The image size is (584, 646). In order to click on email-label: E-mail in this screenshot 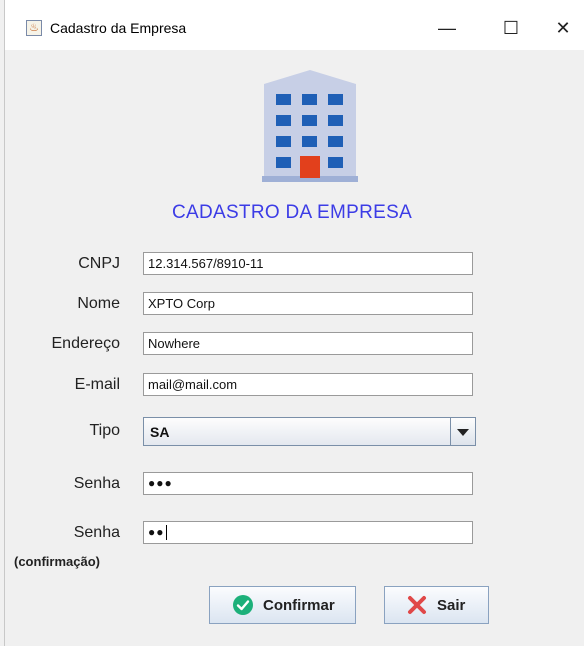, I will do `click(97, 384)`.